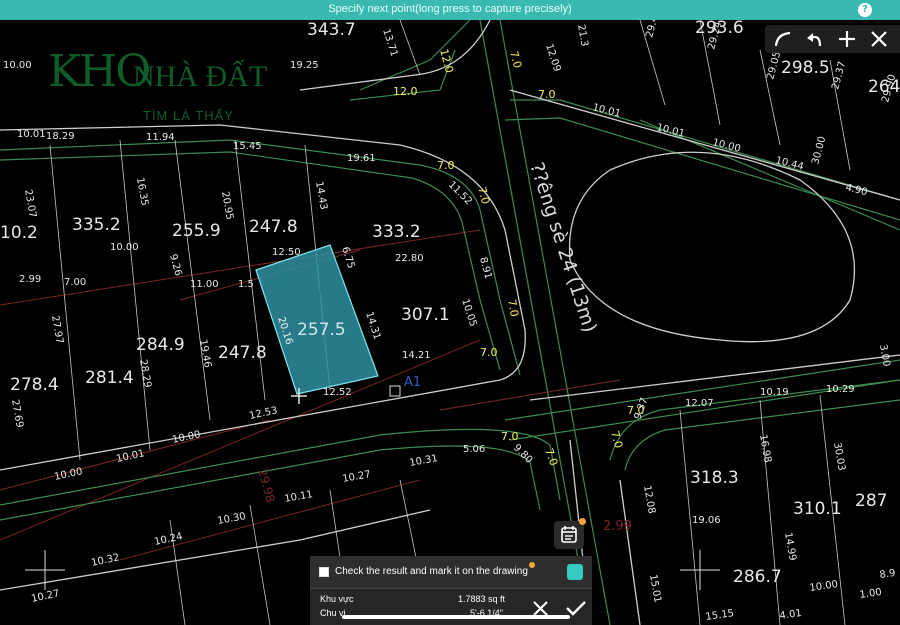  I want to click on checkmark-icon, so click(576, 608).